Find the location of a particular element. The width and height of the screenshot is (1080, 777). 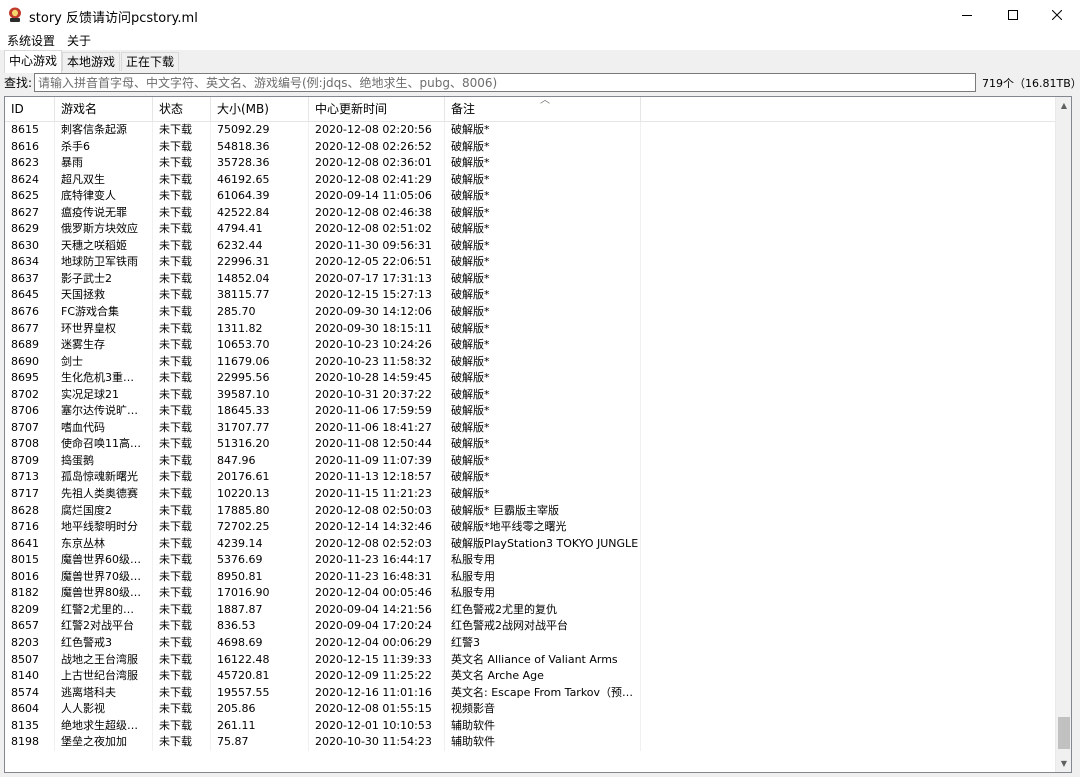

scroll-down-arrow-icon: ▼ is located at coordinates (1063, 763).